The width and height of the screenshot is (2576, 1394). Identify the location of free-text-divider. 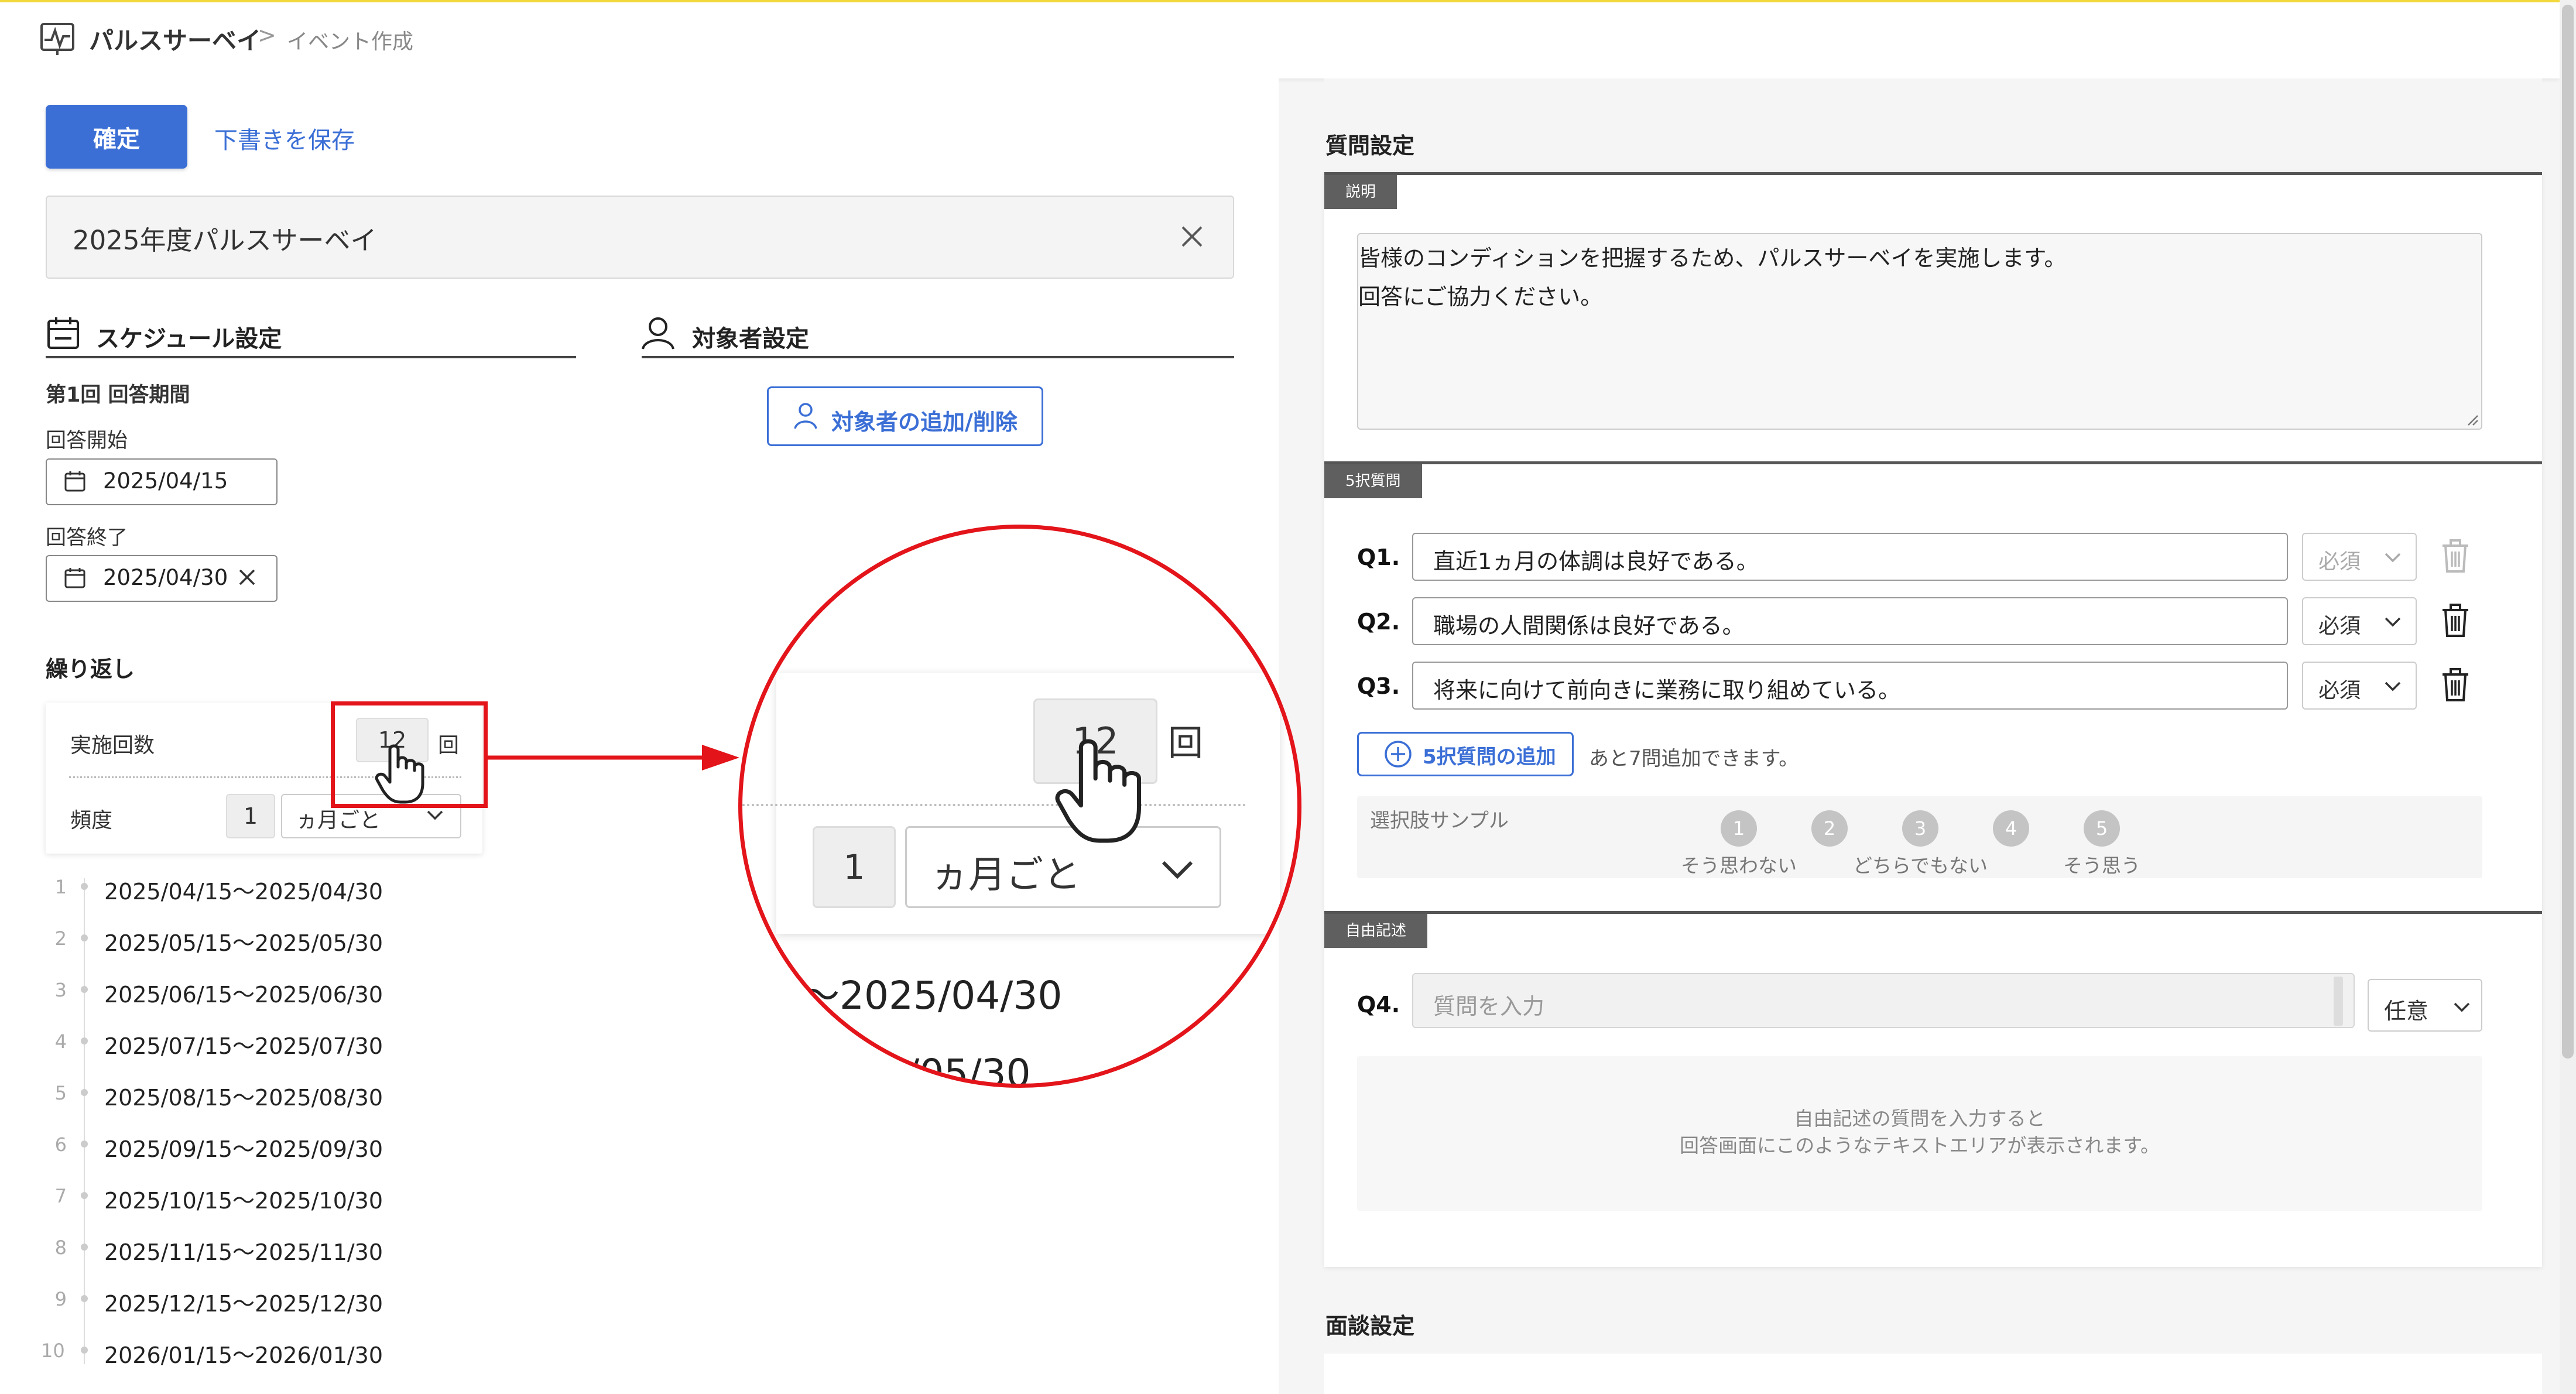
(1933, 912).